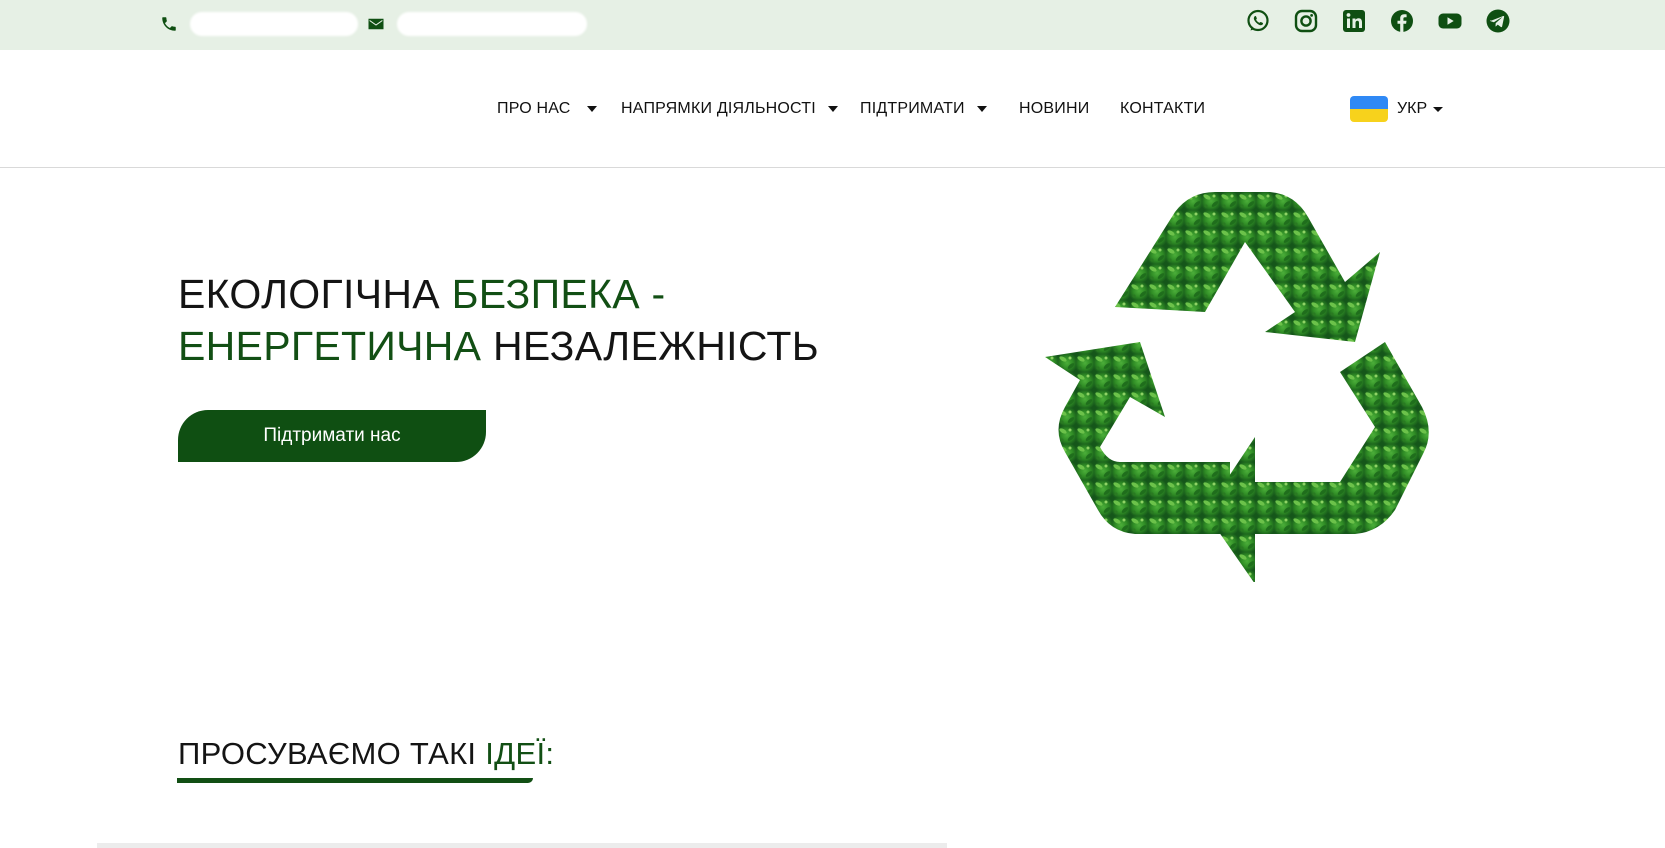 This screenshot has width=1665, height=848. What do you see at coordinates (332, 753) in the screenshot?
I see `ideas-title-text: ПРОСУВАЄМО ТАКІ` at bounding box center [332, 753].